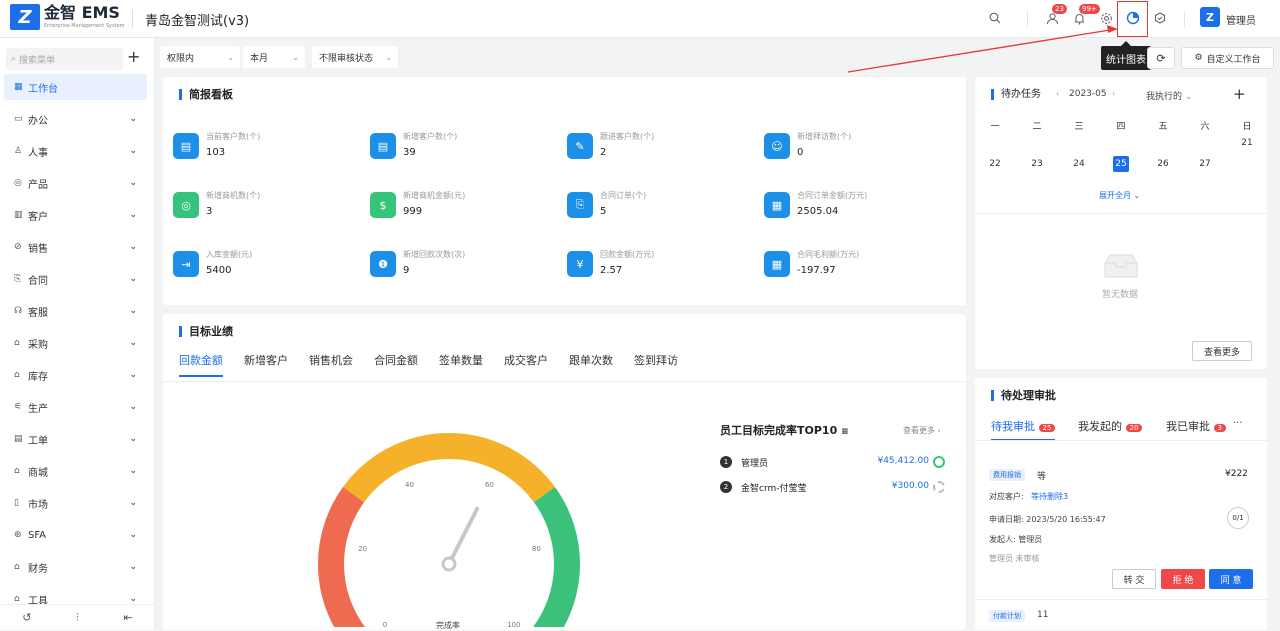 The height and width of the screenshot is (631, 1280). Describe the element at coordinates (1110, 426) in the screenshot. I see `approval-tab: 我发起的 20` at that location.